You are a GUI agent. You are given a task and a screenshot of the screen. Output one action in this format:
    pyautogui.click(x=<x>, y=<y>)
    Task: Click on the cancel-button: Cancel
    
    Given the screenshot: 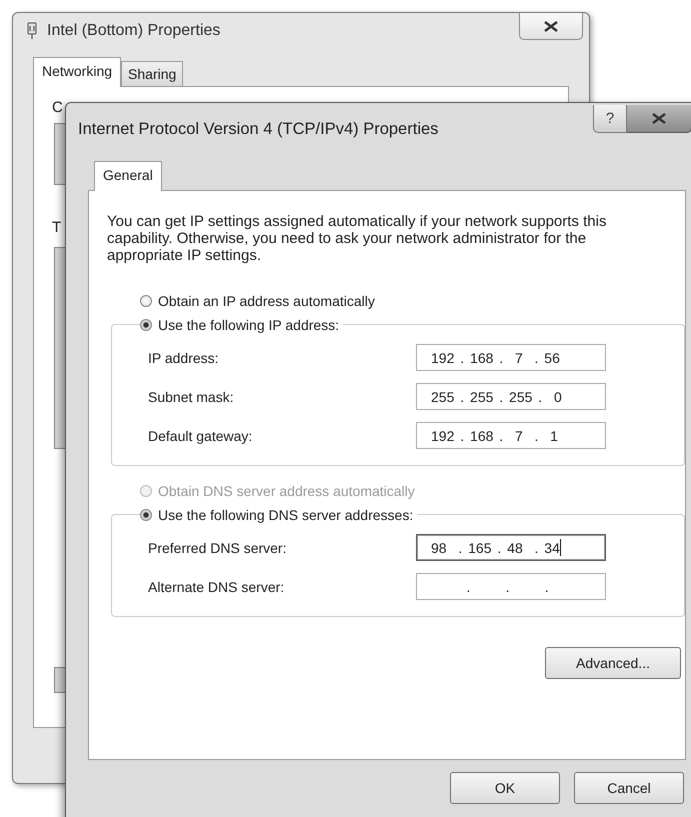 What is the action you would take?
    pyautogui.click(x=629, y=788)
    